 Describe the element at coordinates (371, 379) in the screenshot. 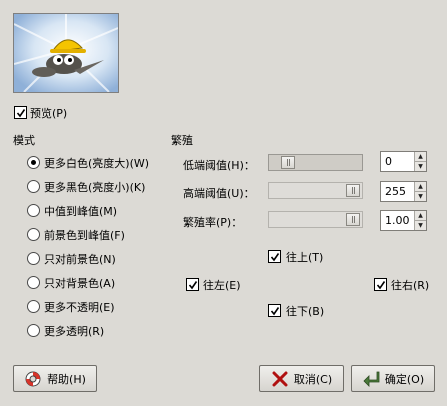

I see `return-arrow-icon` at that location.